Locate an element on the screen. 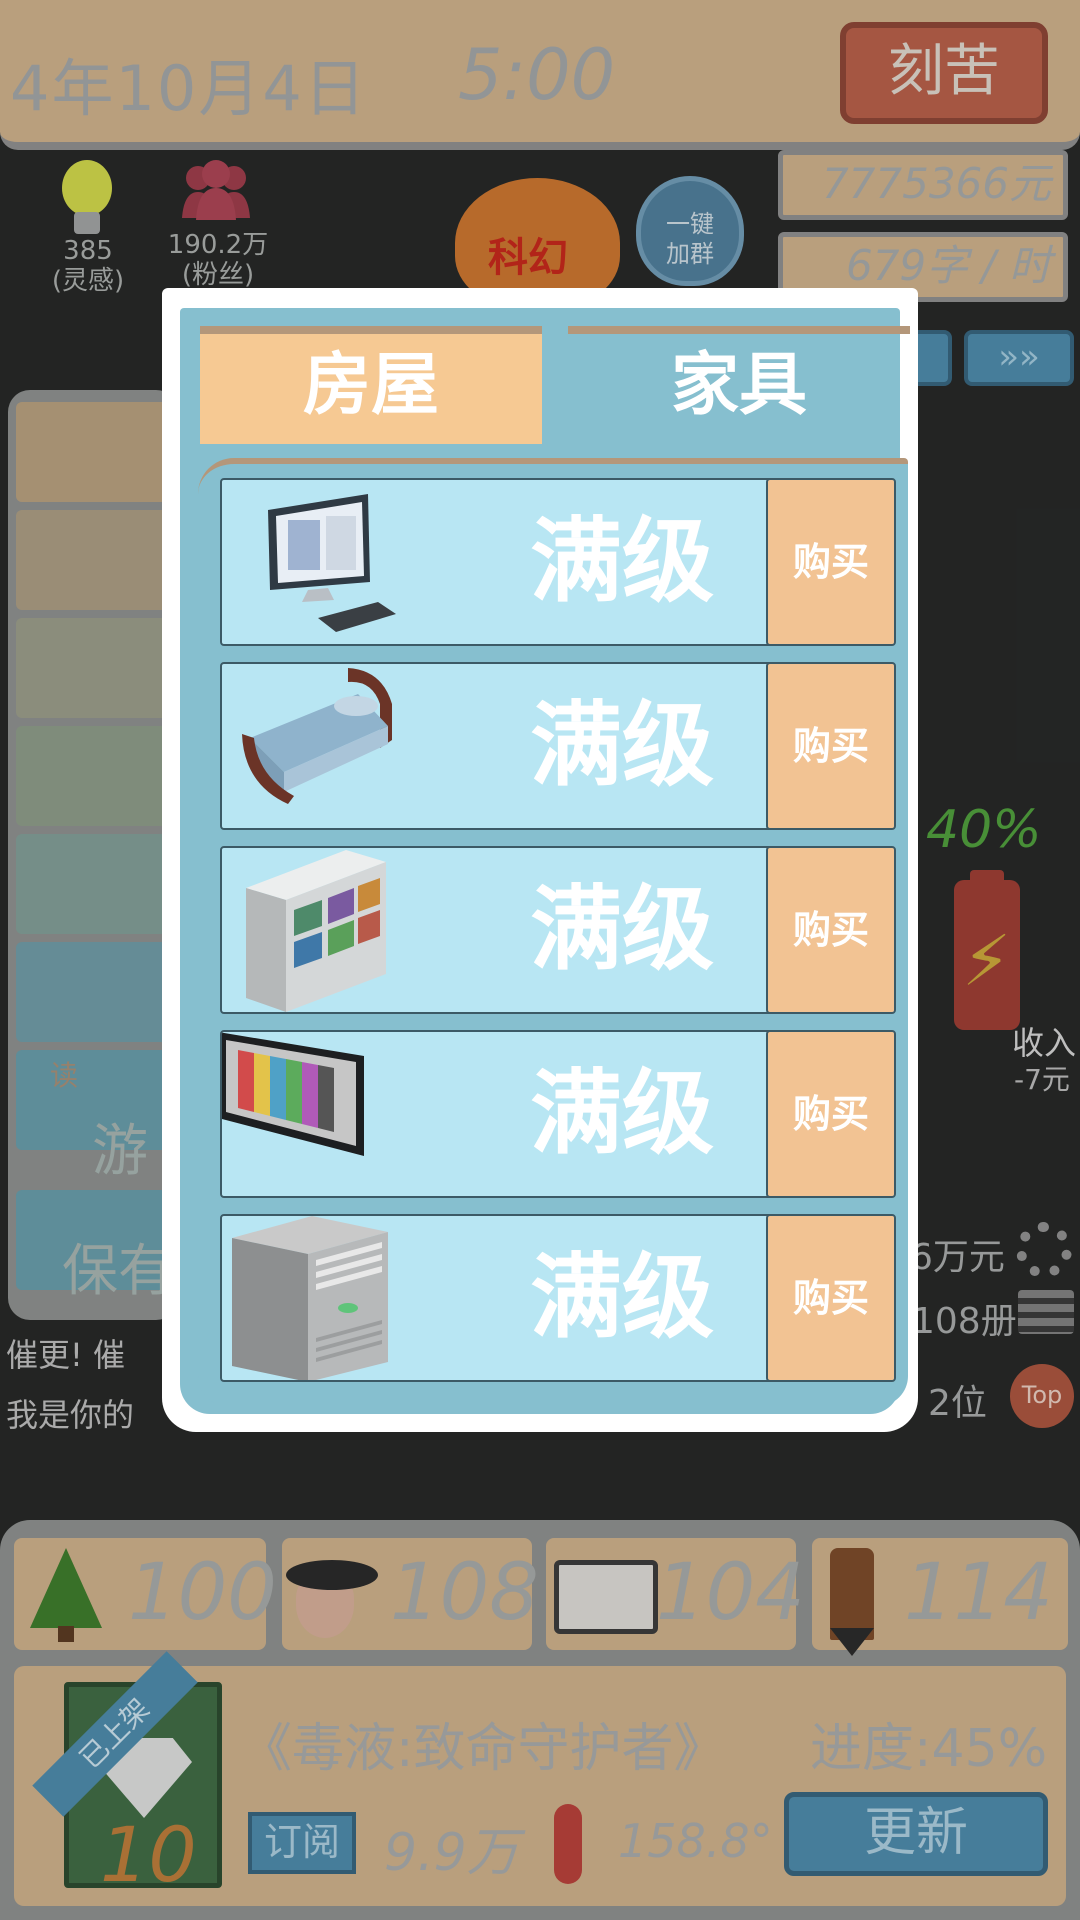  furniture-row-bed: 满级 购买 is located at coordinates (558, 746).